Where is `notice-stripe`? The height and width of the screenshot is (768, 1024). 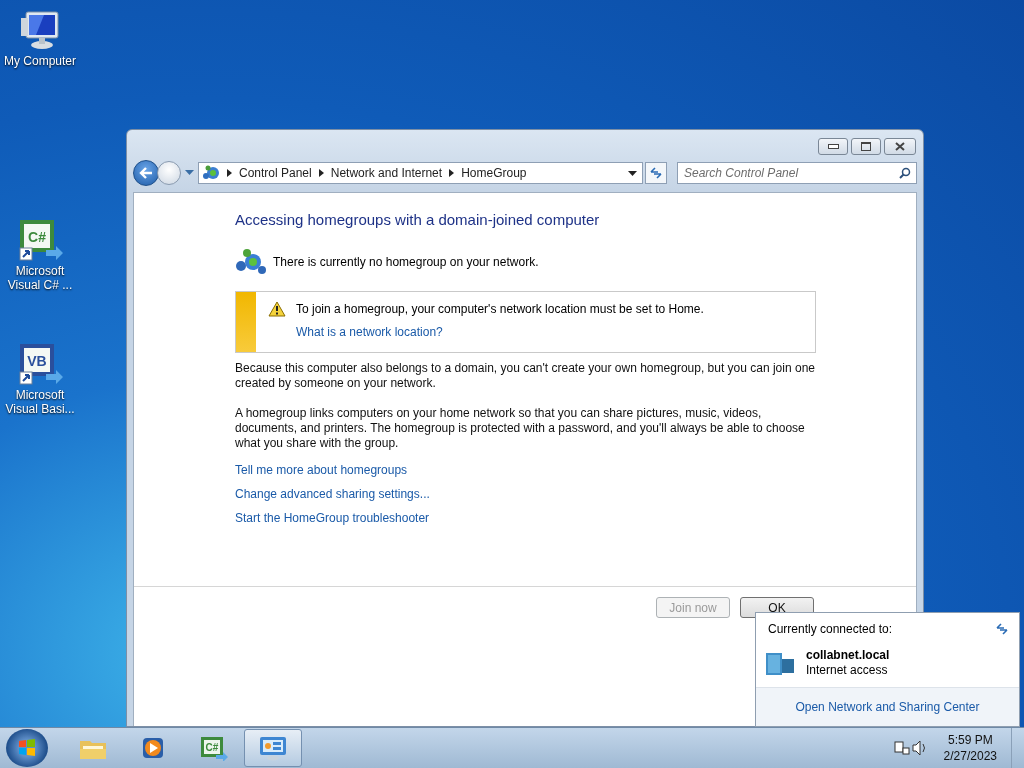
notice-stripe is located at coordinates (246, 322).